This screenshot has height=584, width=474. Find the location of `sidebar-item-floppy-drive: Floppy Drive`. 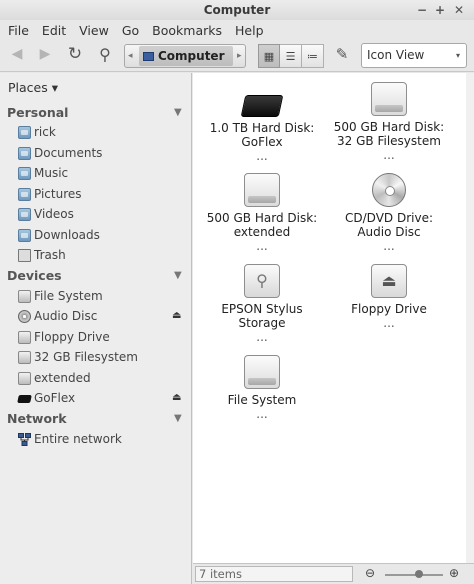

sidebar-item-floppy-drive: Floppy Drive is located at coordinates (103, 337).